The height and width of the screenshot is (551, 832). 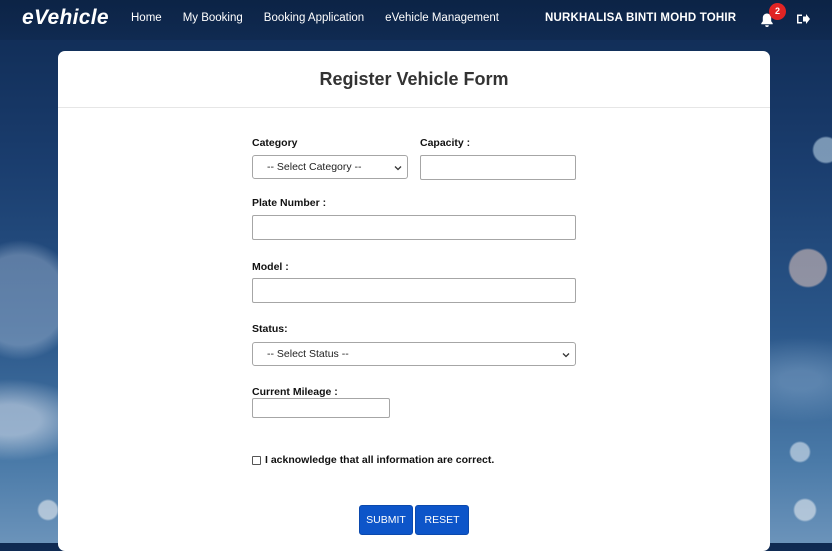 I want to click on status-select: -- Select Status --, so click(x=414, y=354).